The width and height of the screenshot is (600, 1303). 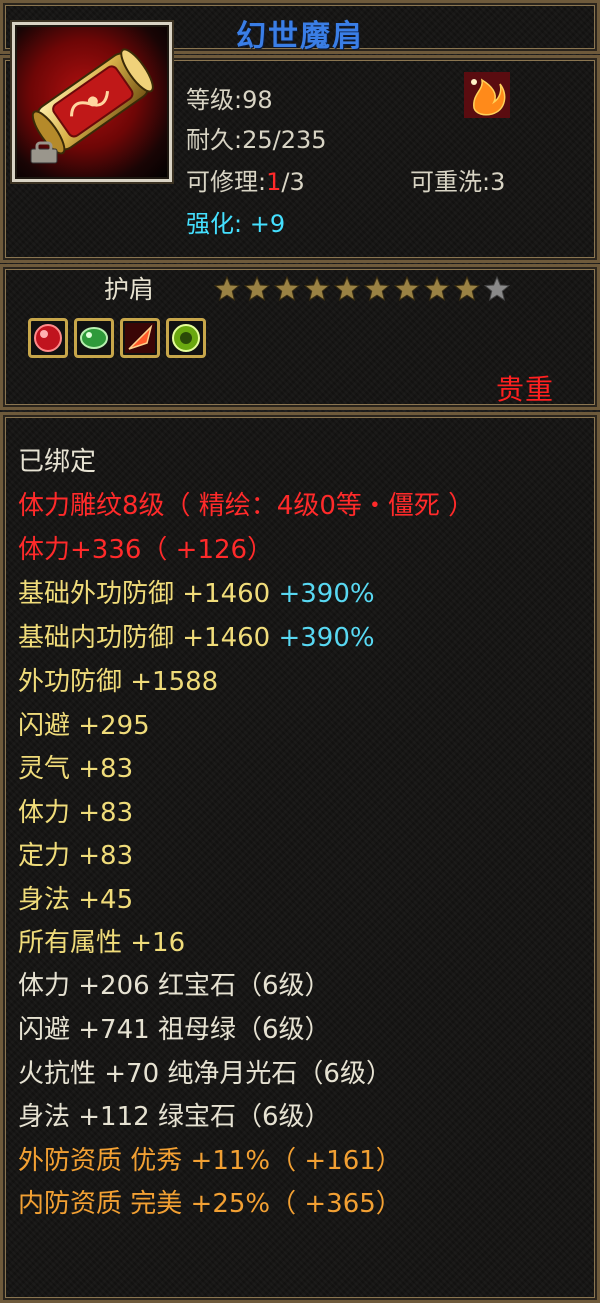 What do you see at coordinates (129, 289) in the screenshot?
I see `item-type: 护肩` at bounding box center [129, 289].